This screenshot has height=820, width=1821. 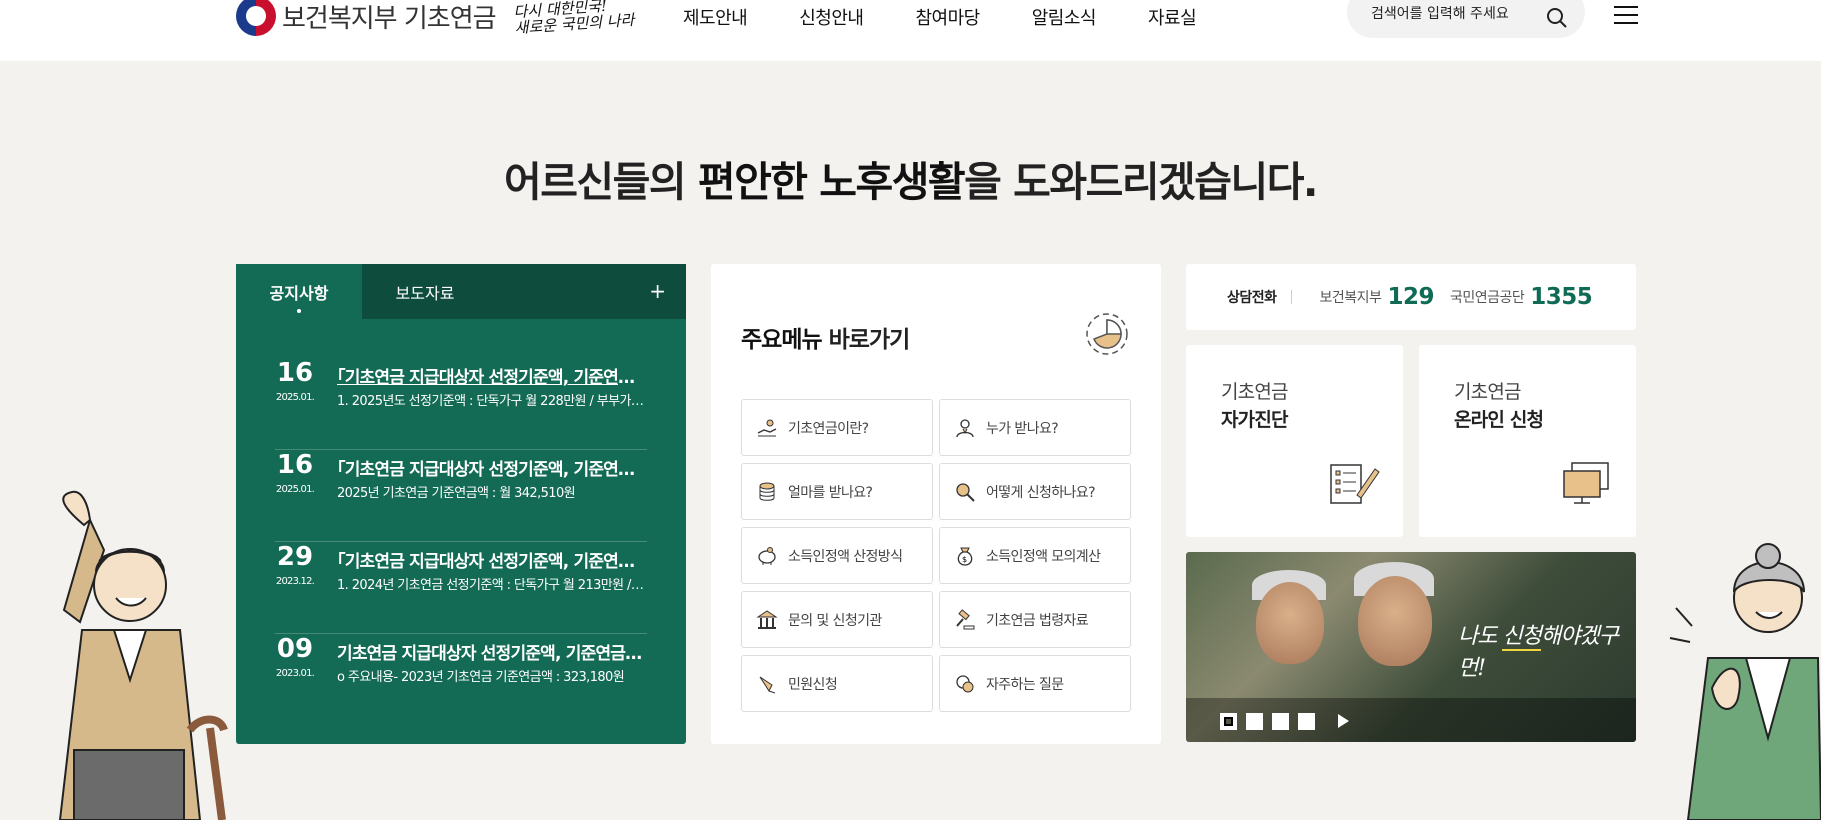 I want to click on more-button: +, so click(x=657, y=291).